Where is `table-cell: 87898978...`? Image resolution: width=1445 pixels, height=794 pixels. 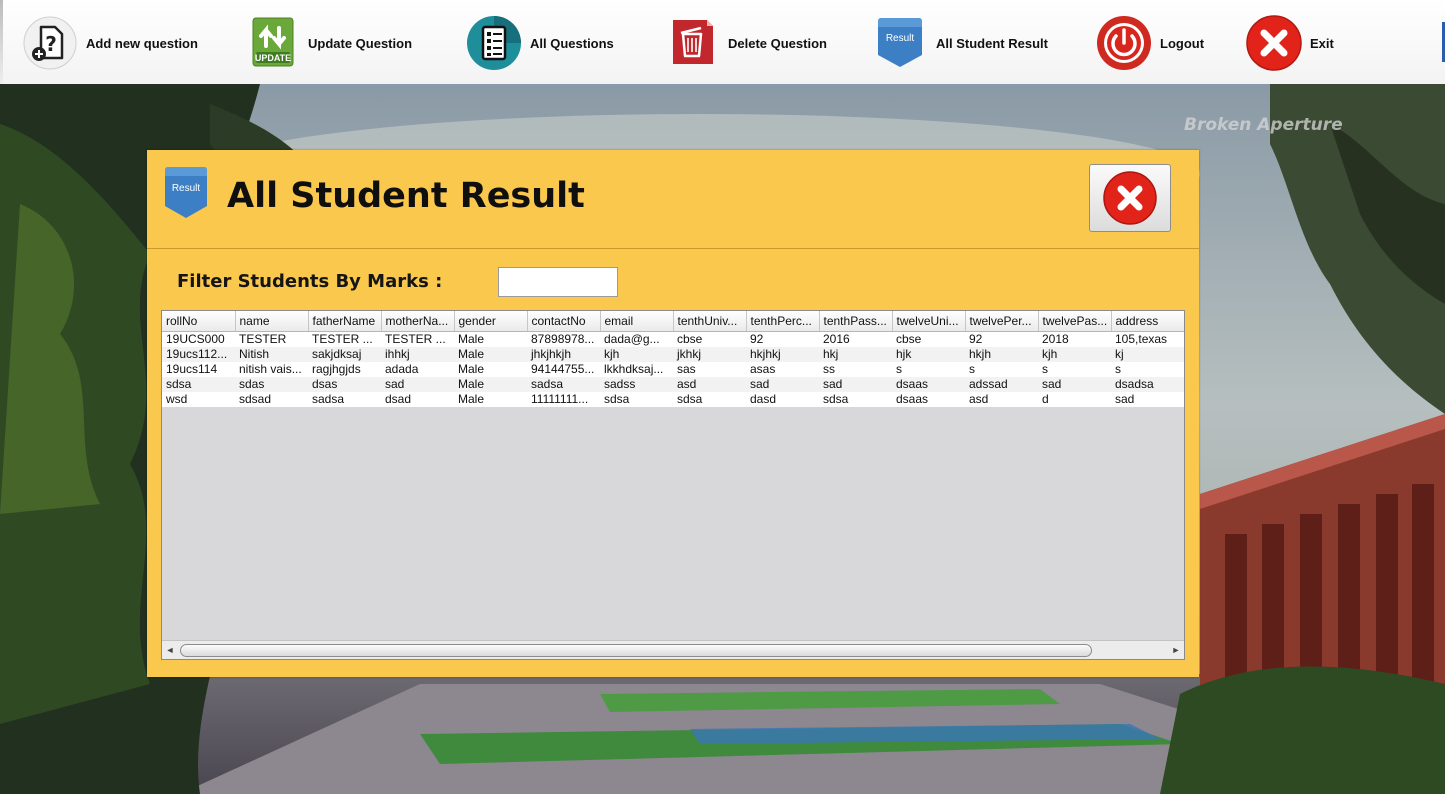
table-cell: 87898978... is located at coordinates (563, 339).